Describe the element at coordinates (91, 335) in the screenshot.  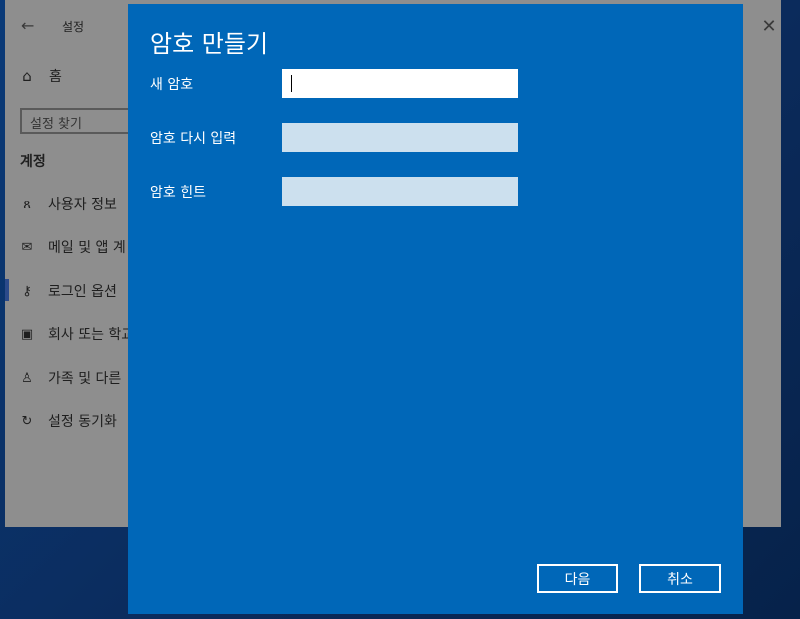
I see `sidebar-item-label: 회사 또는 학교` at that location.